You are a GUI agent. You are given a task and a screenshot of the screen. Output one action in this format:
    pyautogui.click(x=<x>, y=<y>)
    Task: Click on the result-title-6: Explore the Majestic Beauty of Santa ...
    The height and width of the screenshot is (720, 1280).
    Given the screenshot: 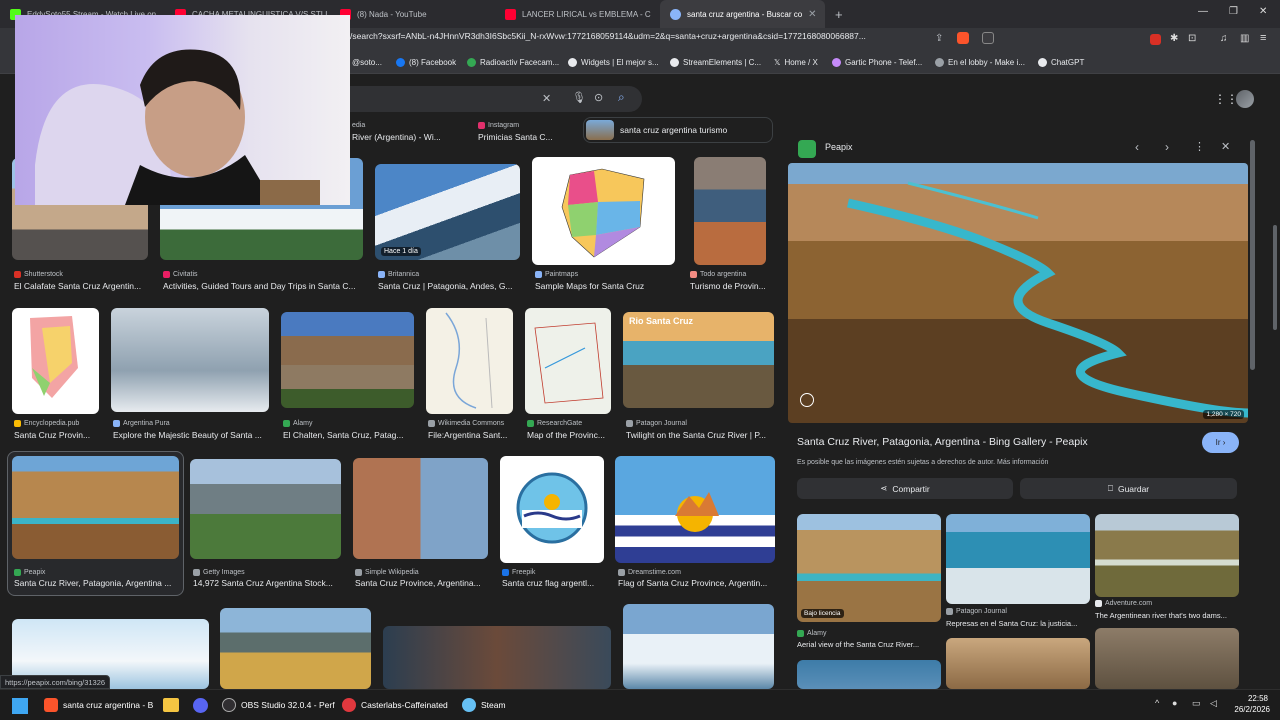 What is the action you would take?
    pyautogui.click(x=191, y=435)
    